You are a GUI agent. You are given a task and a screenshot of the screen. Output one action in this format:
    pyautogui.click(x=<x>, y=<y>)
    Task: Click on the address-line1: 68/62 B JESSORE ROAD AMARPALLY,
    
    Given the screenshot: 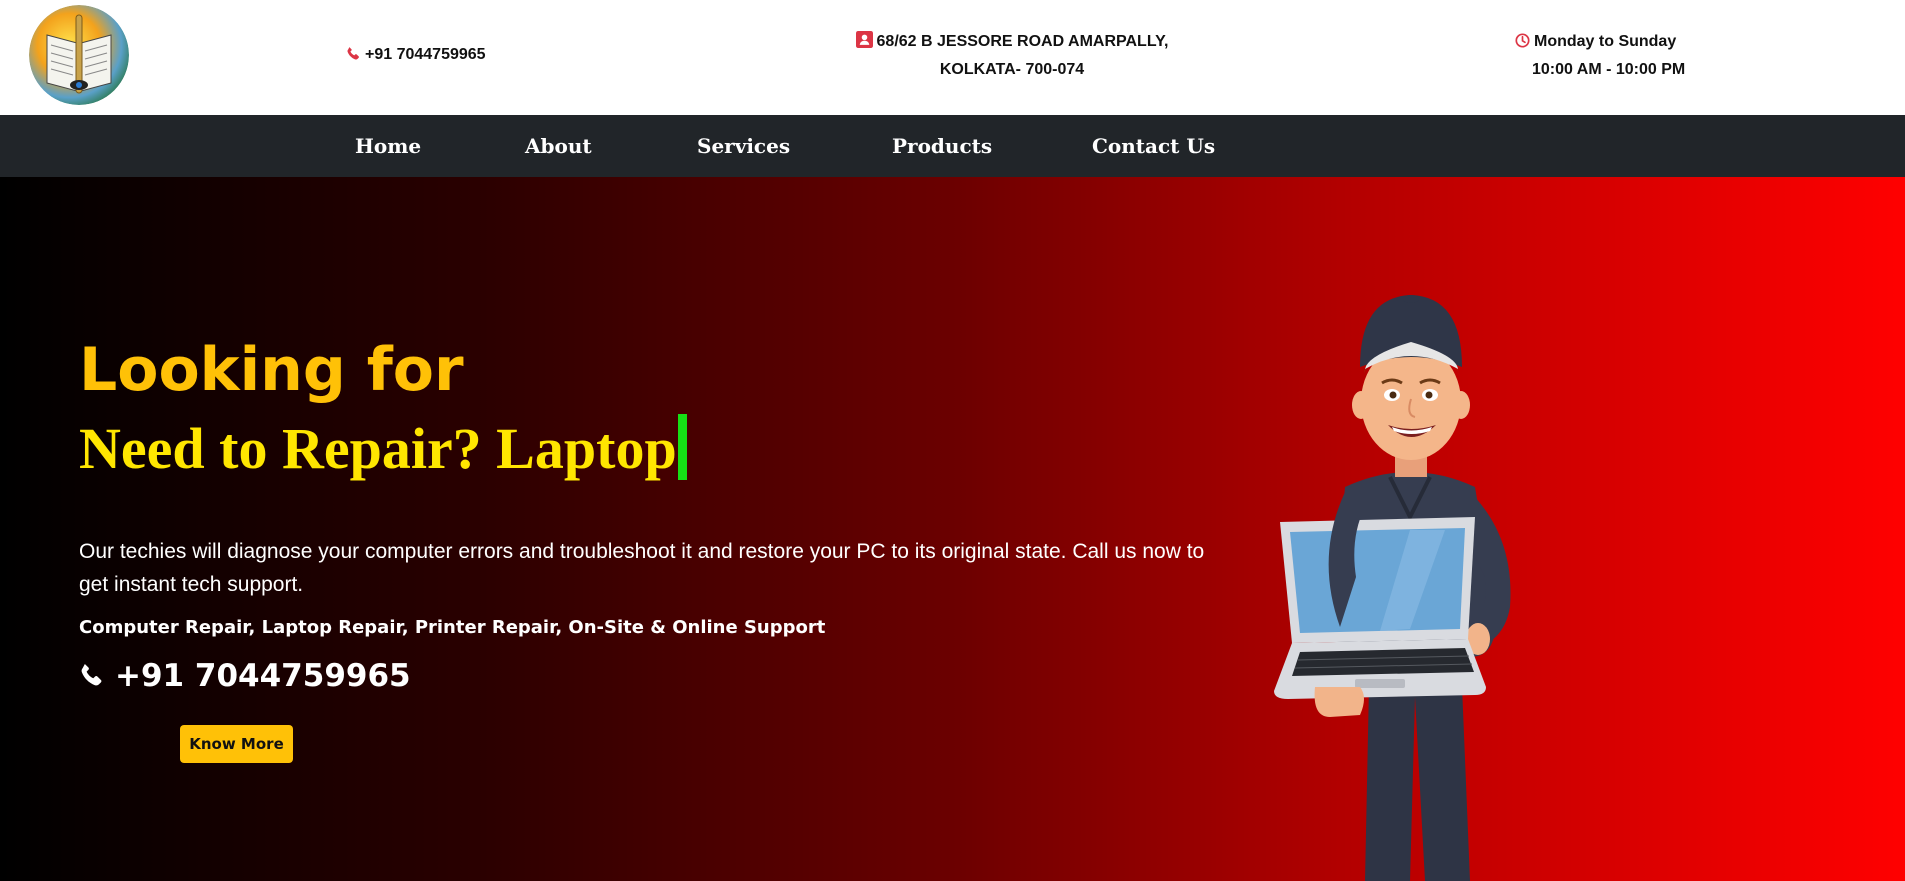 What is the action you would take?
    pyautogui.click(x=1022, y=41)
    